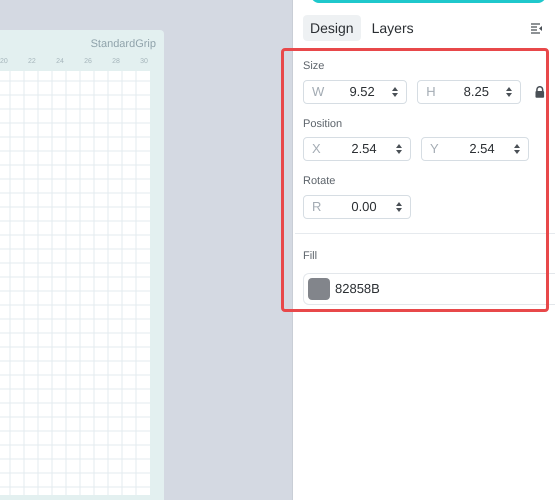  I want to click on section-label: Fill, so click(310, 256).